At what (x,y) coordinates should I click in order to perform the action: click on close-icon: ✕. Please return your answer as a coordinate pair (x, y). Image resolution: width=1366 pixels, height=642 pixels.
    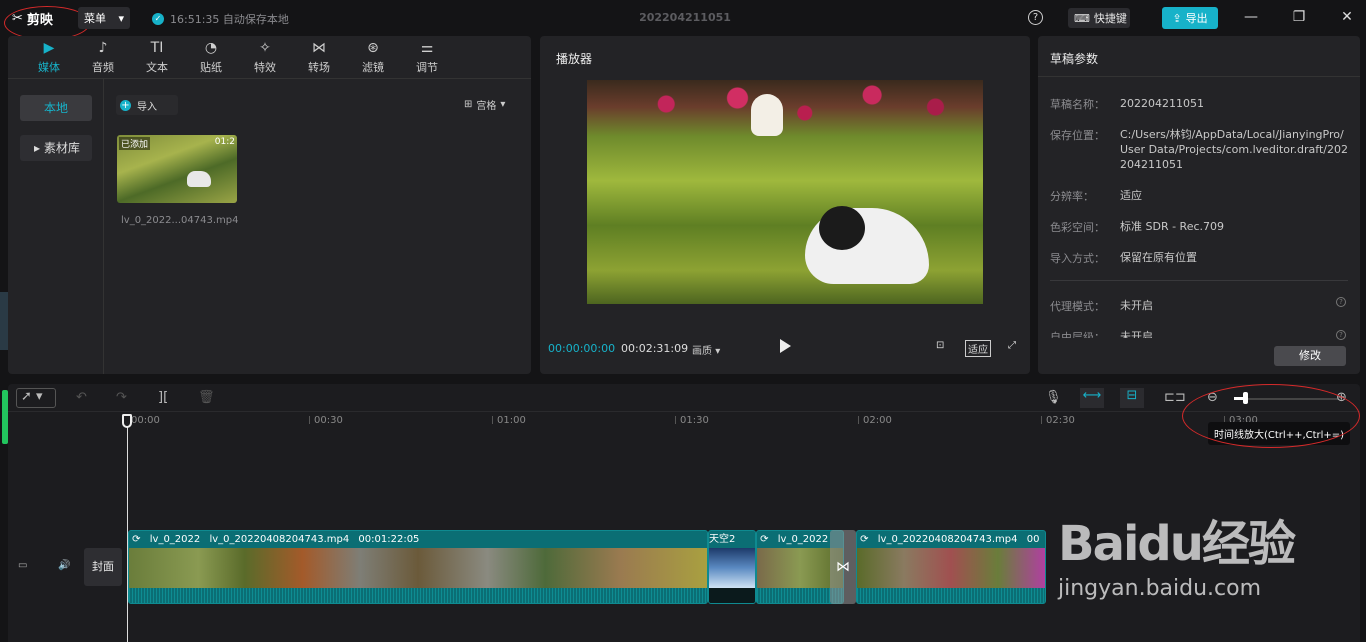
    Looking at the image, I should click on (1347, 17).